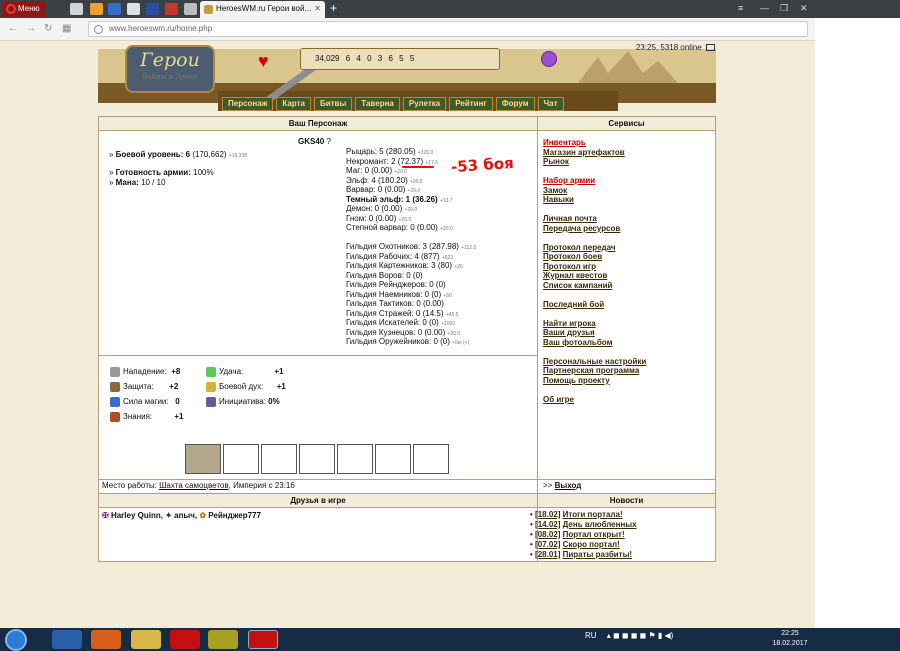  Describe the element at coordinates (547, 534) in the screenshot. I see `news-date: [08.02]` at that location.